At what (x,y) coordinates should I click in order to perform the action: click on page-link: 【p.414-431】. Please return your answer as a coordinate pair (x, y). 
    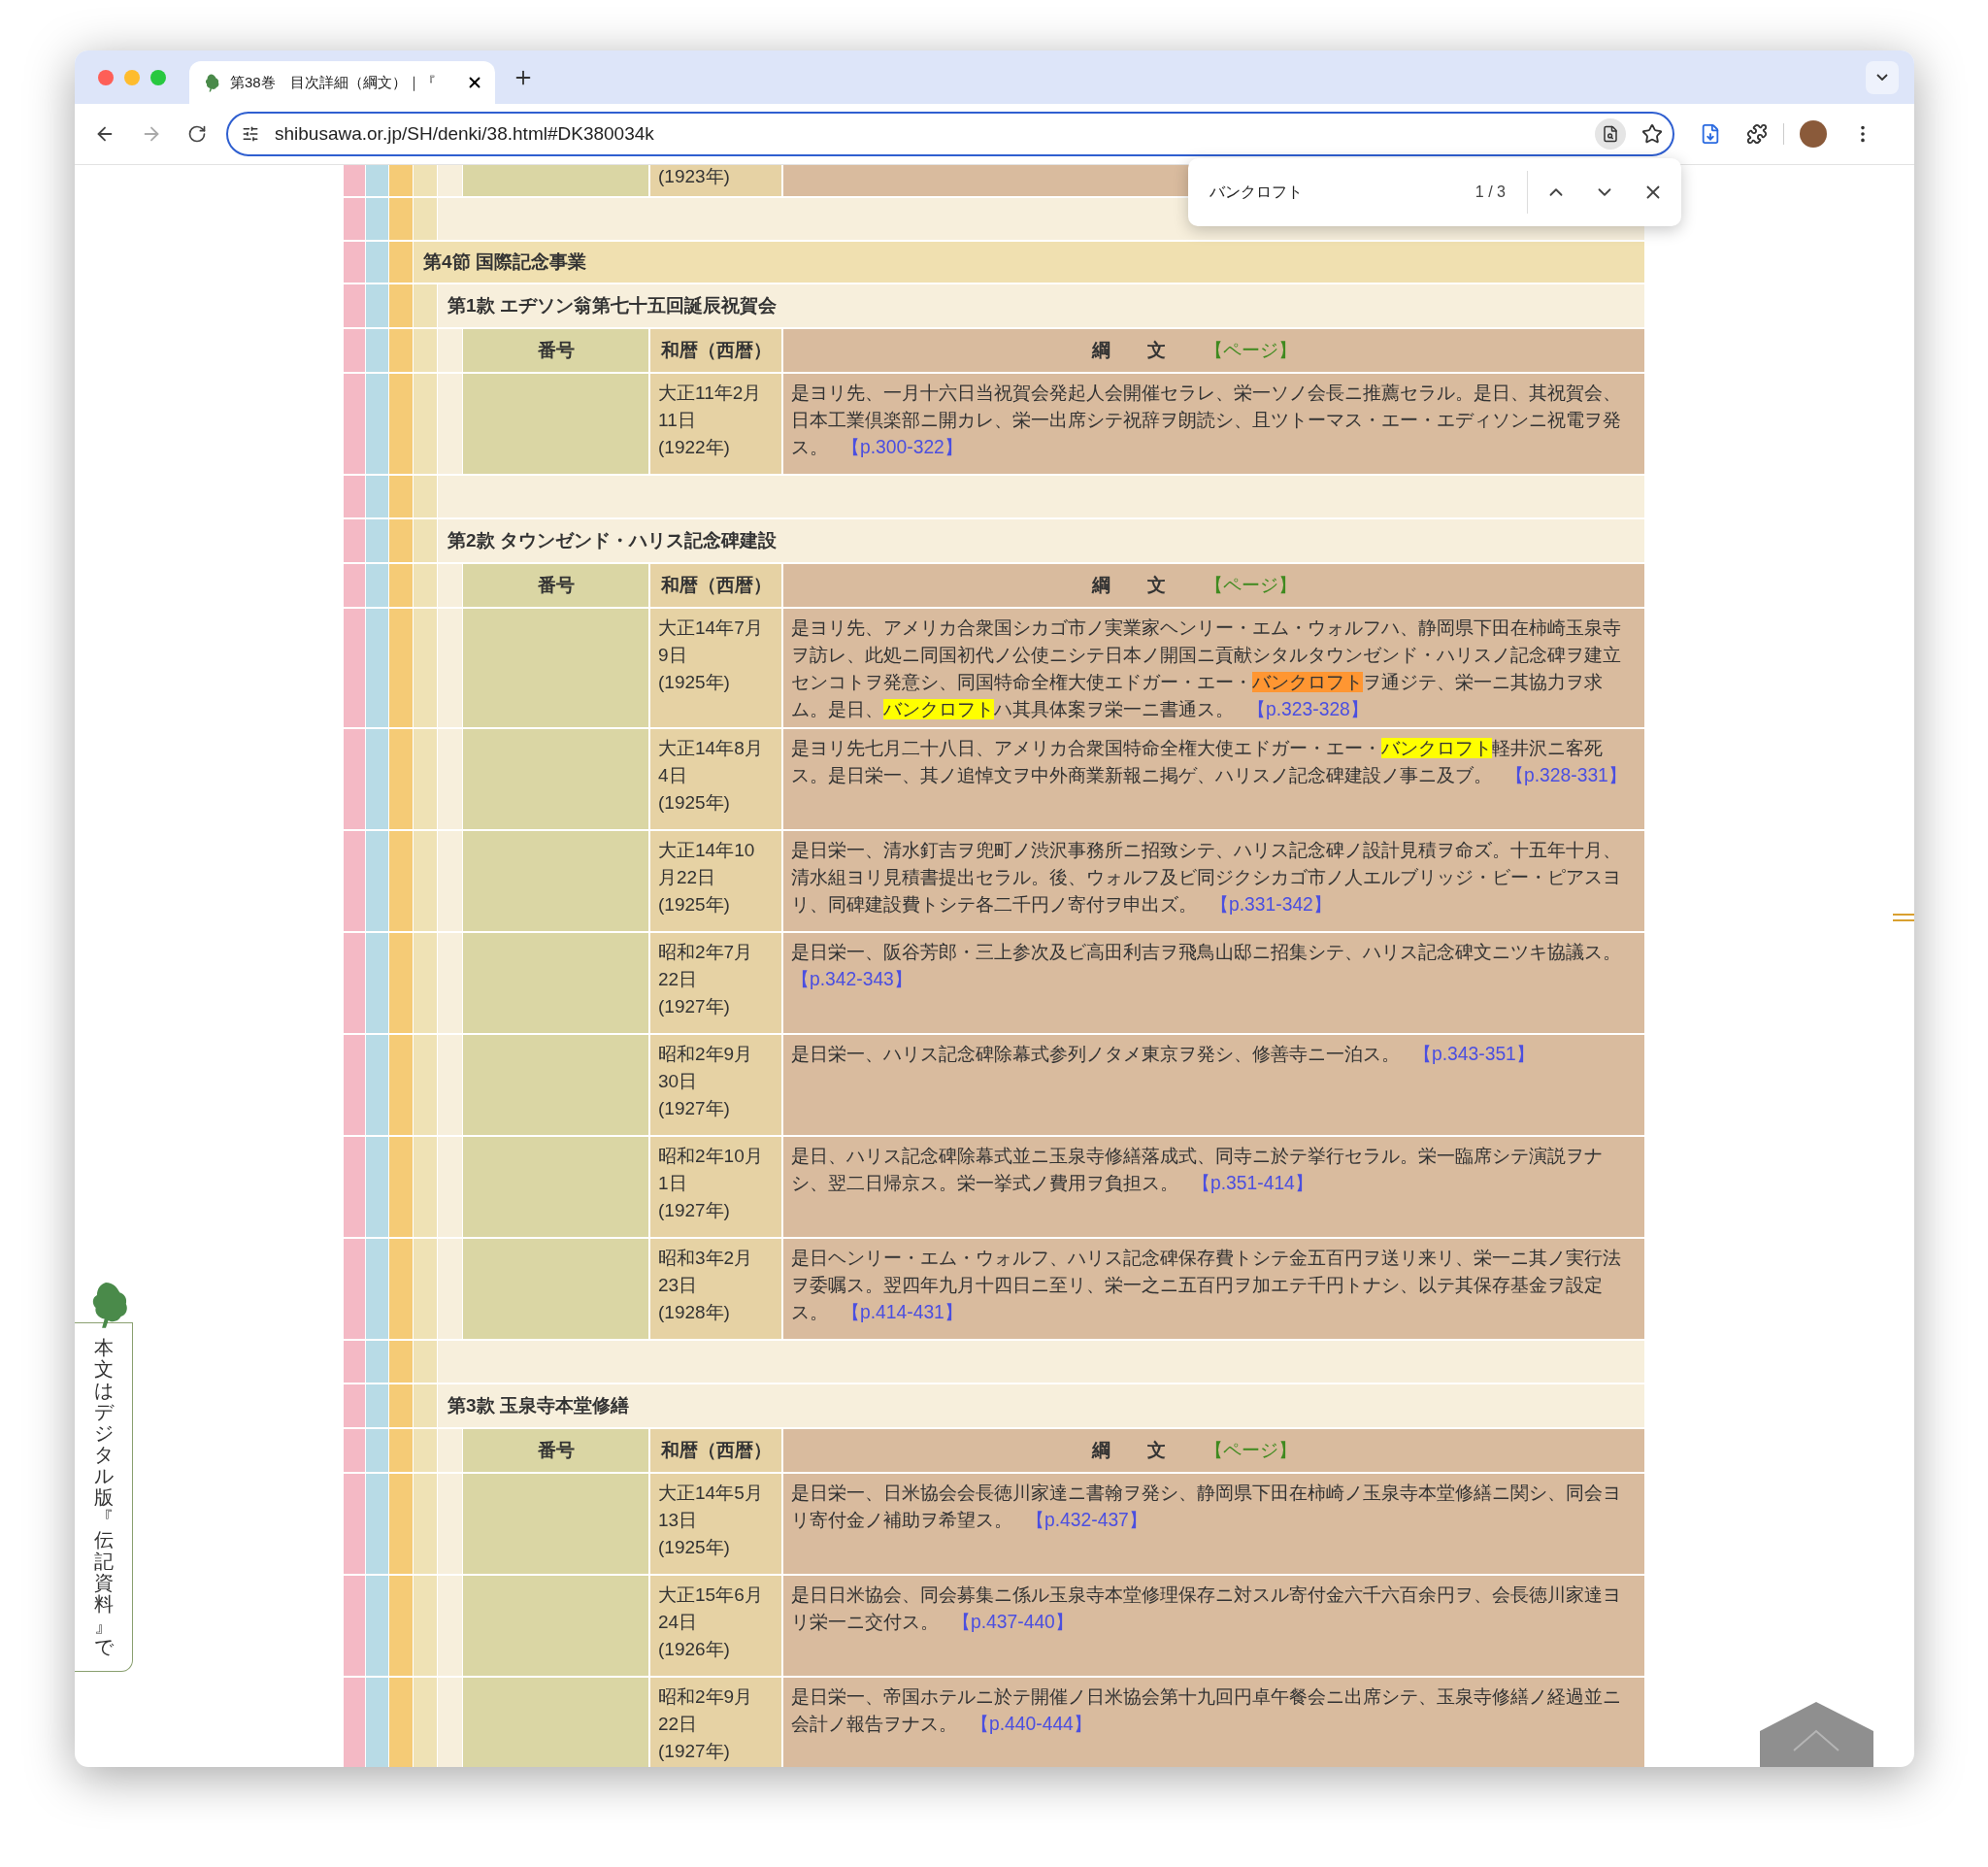
    Looking at the image, I should click on (903, 1312).